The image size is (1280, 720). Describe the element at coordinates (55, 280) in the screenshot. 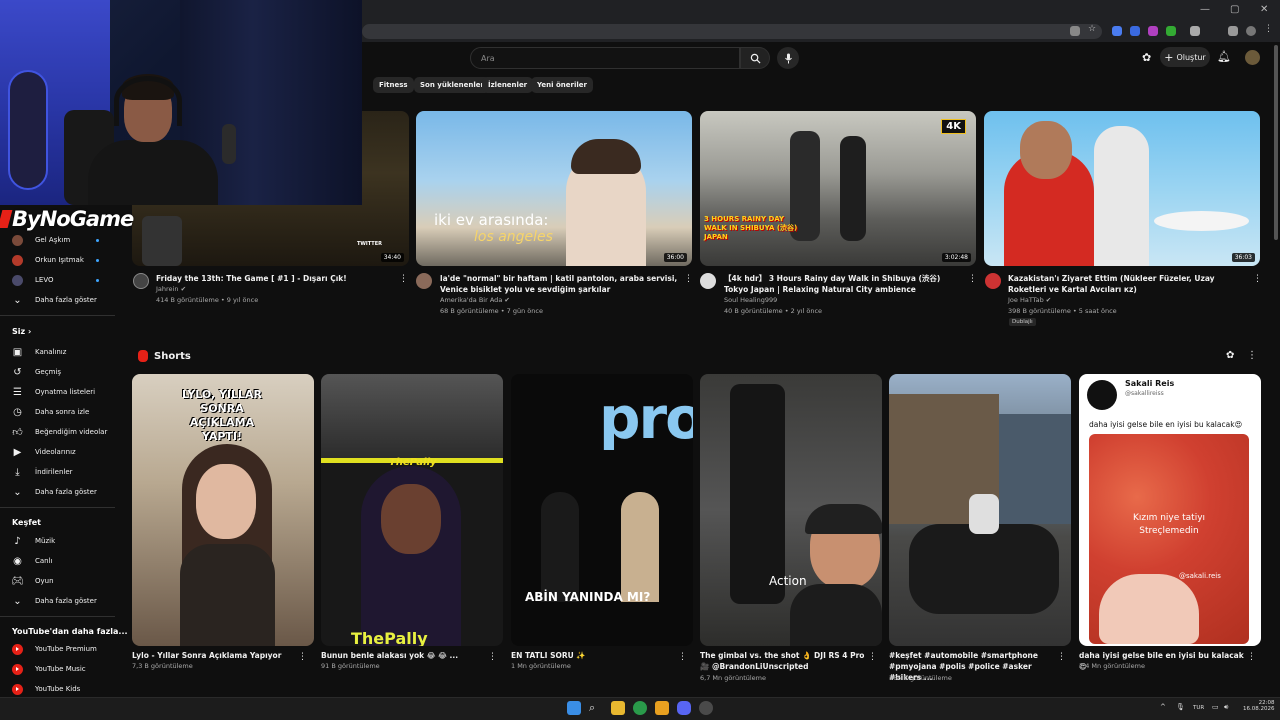

I see `sidebar-sub-levo: LEVO` at that location.